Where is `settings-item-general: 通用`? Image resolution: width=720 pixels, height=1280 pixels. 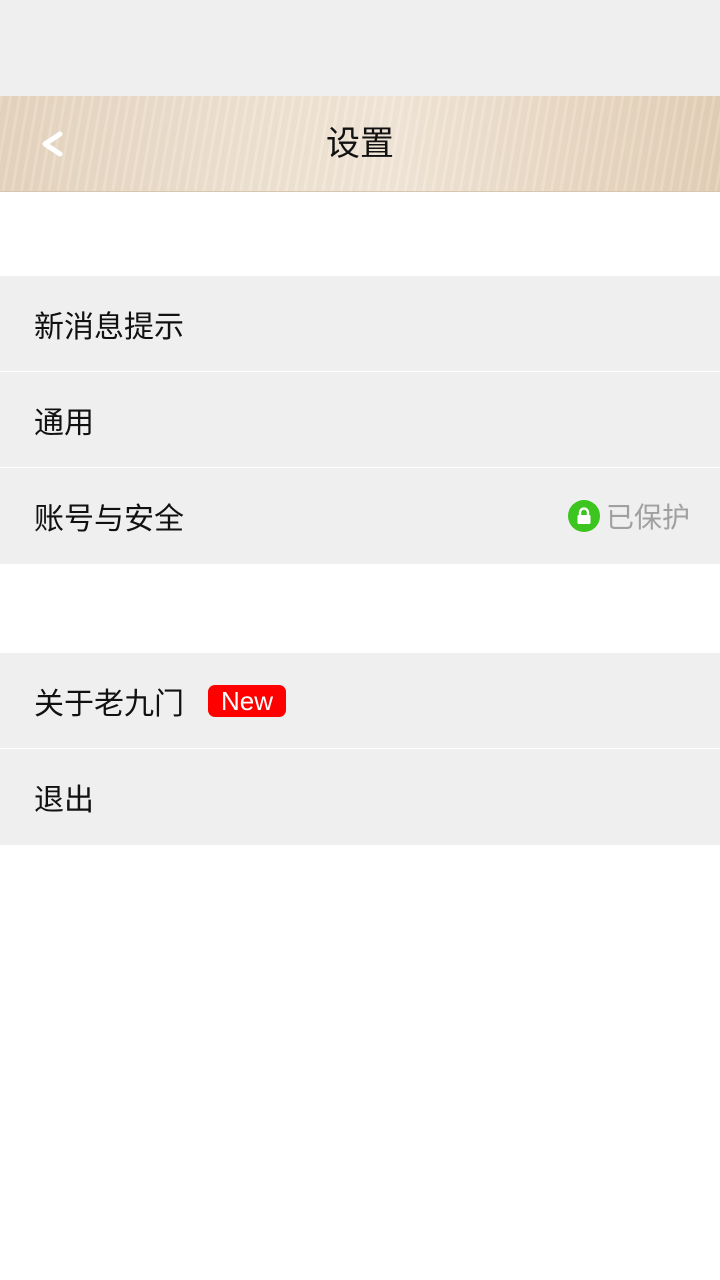 settings-item-general: 通用 is located at coordinates (360, 420).